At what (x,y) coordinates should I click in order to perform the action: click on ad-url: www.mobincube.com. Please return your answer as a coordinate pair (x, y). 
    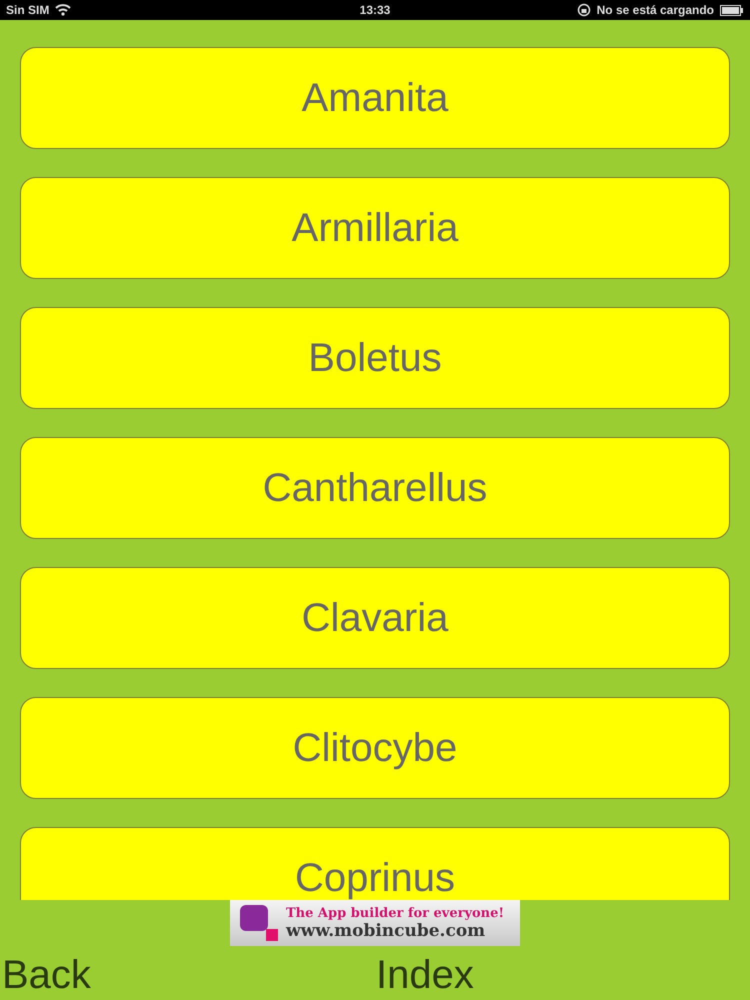
    Looking at the image, I should click on (386, 930).